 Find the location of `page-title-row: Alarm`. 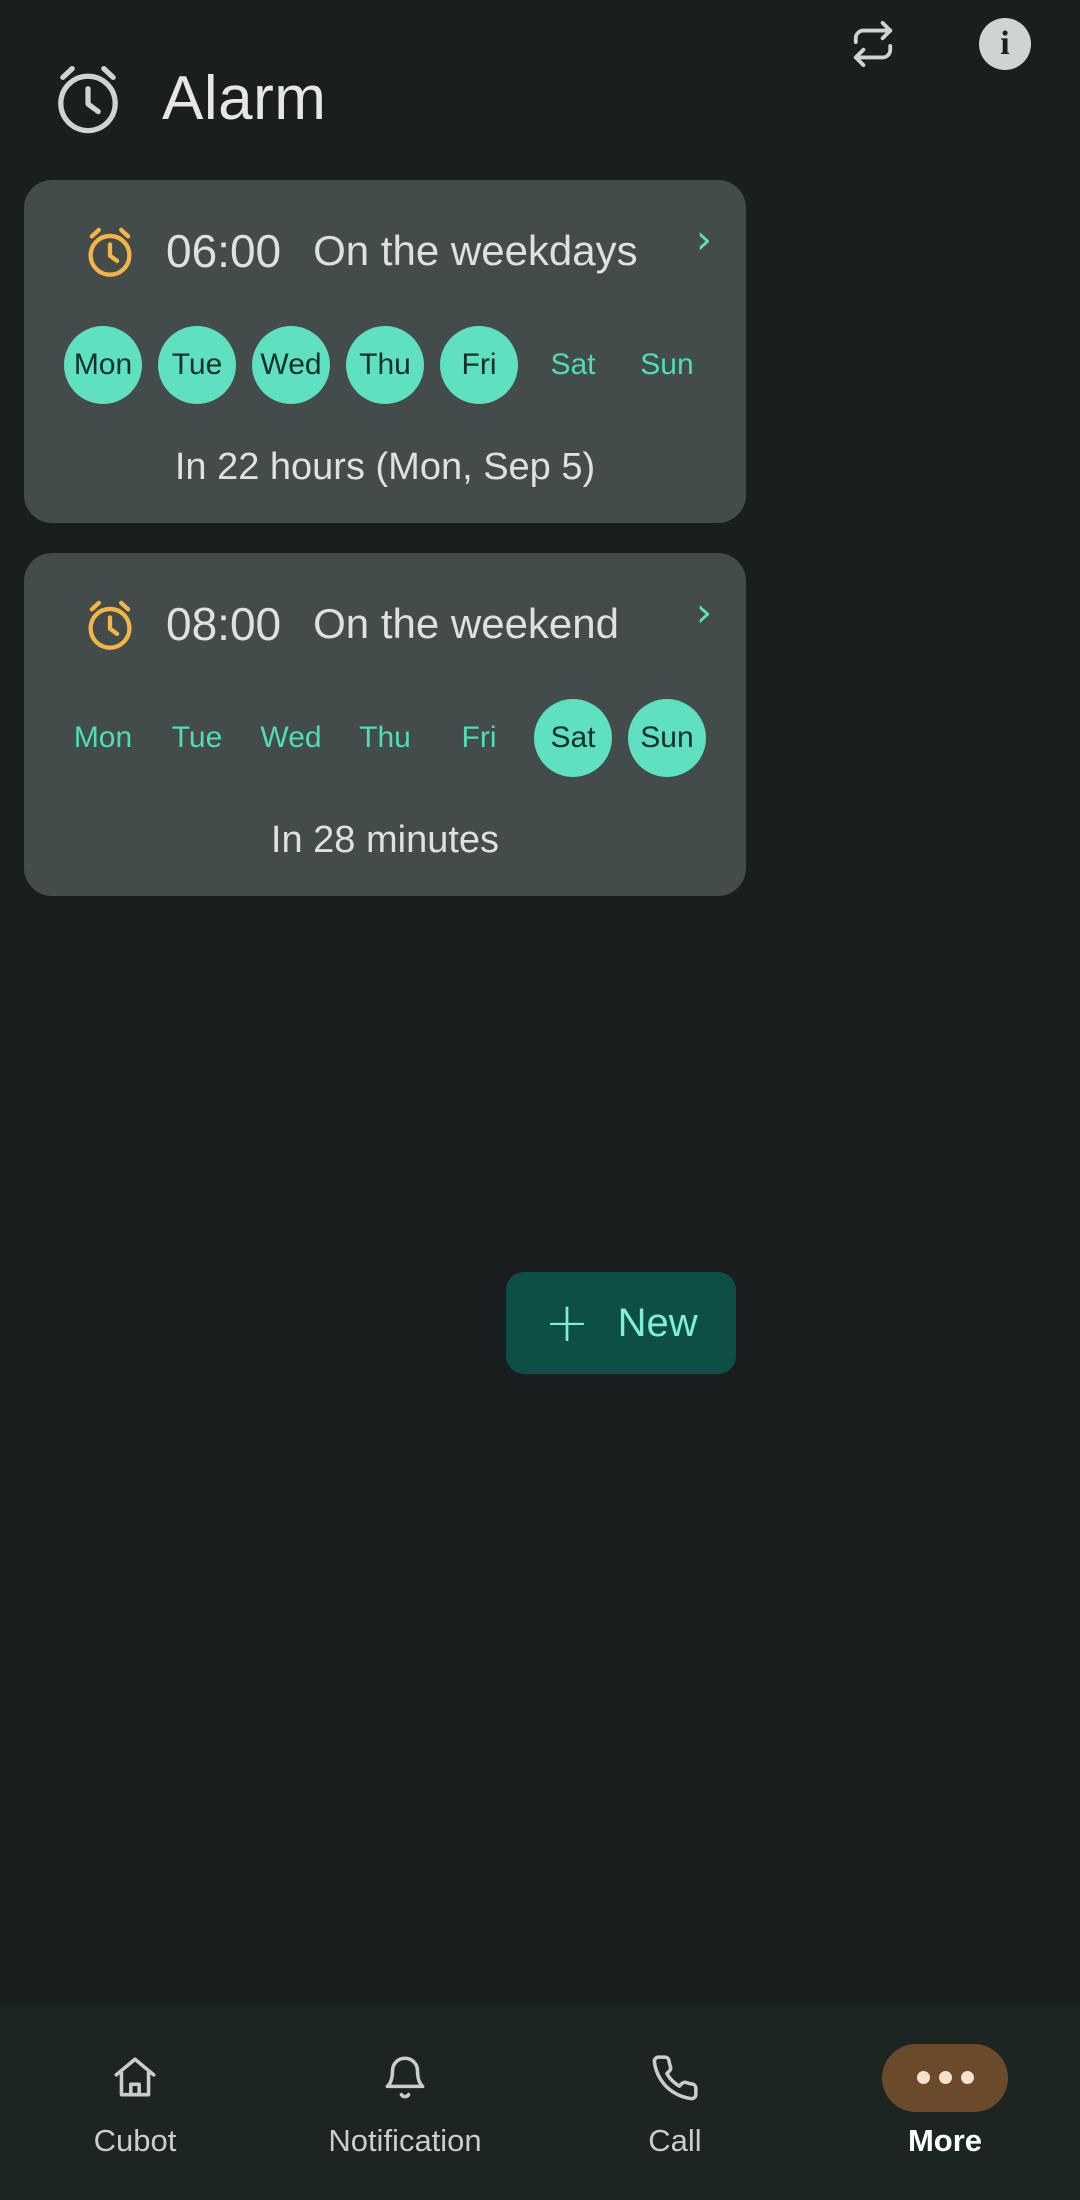

page-title-row: Alarm is located at coordinates (188, 99).